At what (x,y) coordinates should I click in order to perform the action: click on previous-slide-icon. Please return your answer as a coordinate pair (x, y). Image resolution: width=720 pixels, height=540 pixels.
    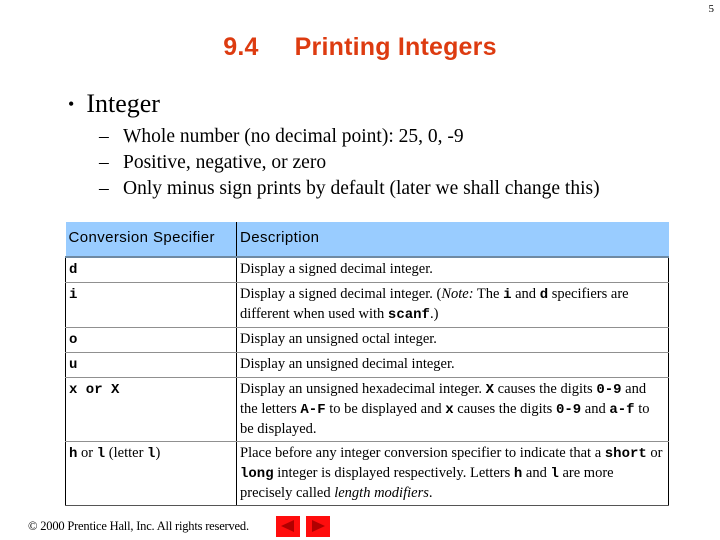
    Looking at the image, I should click on (287, 526).